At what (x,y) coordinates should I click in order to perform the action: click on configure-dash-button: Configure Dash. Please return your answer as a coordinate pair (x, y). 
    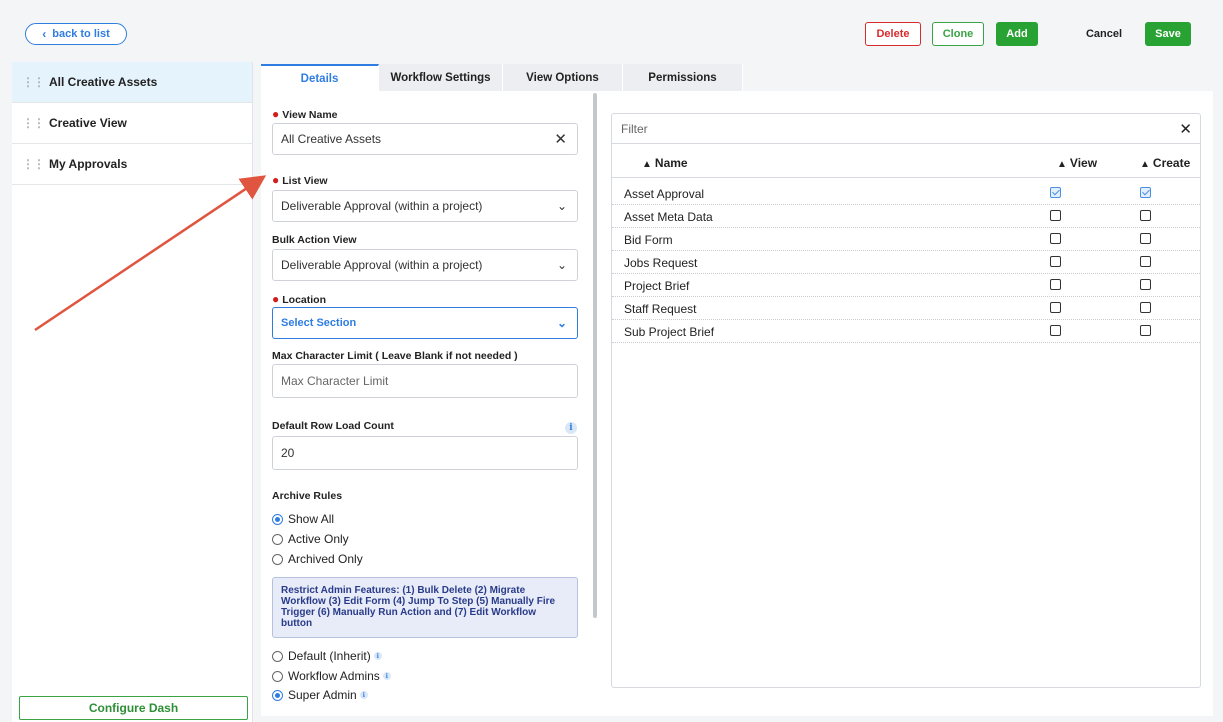
    Looking at the image, I should click on (133, 708).